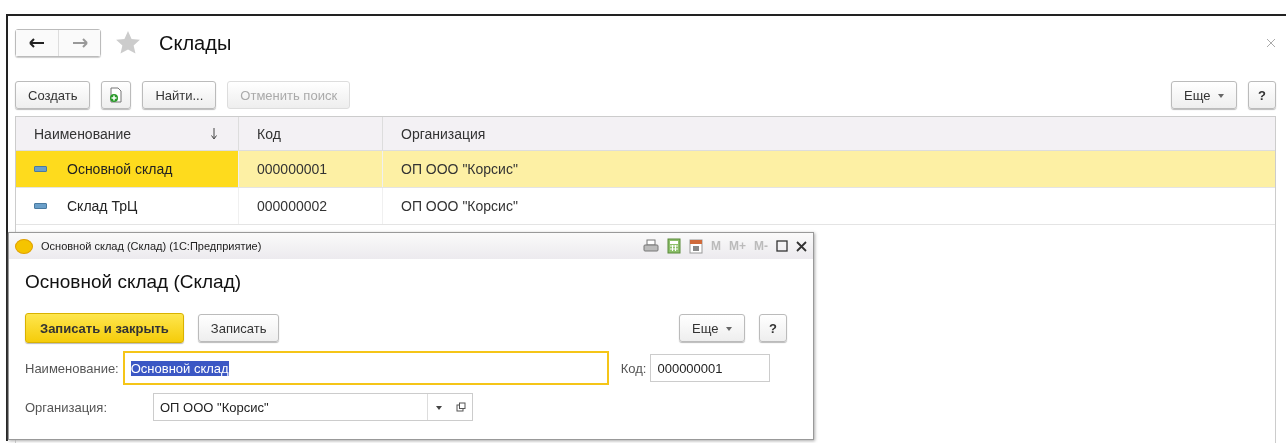 Image resolution: width=1286 pixels, height=443 pixels. I want to click on left-arrow-icon, so click(37, 43).